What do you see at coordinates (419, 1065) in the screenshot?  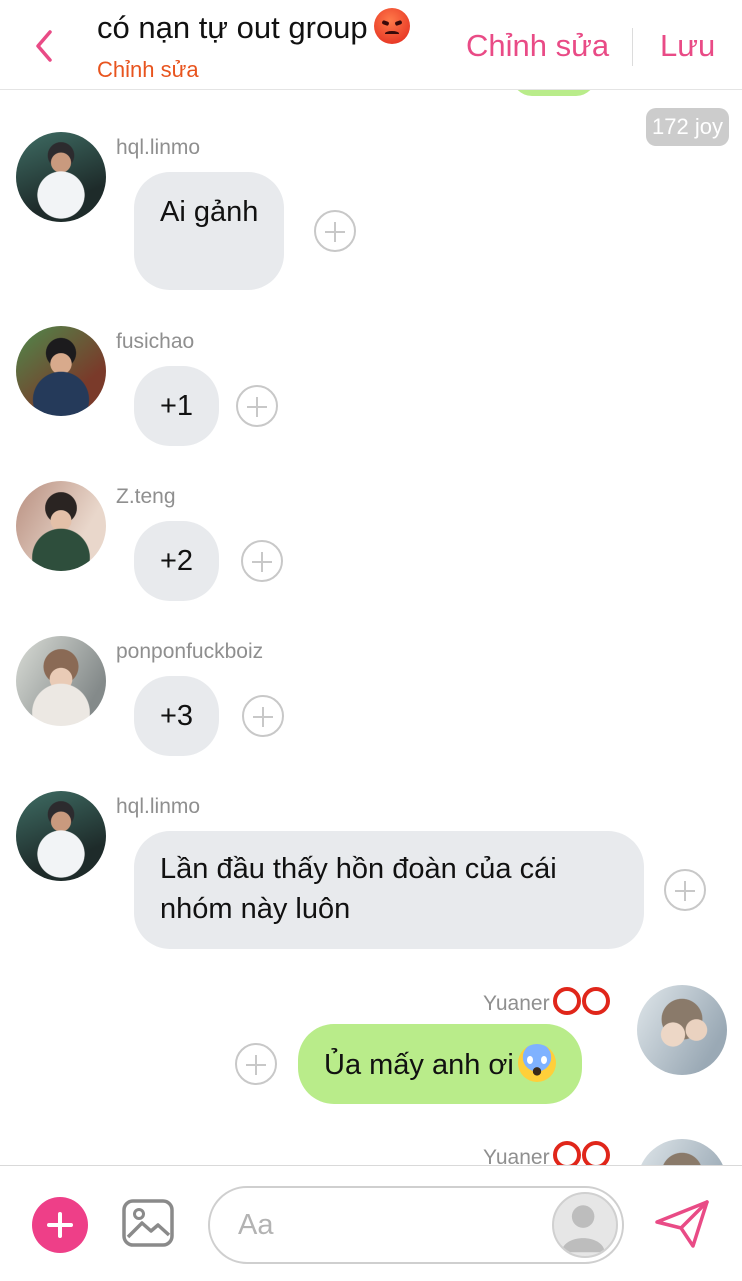 I see `message-text: Ủa mấy anh ơi` at bounding box center [419, 1065].